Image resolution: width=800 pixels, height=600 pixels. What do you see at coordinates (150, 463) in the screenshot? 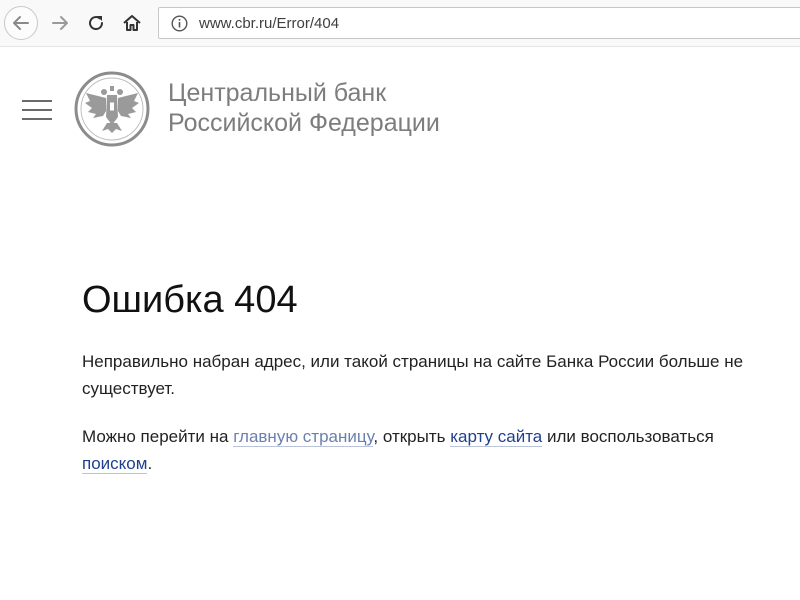
I see `hint-end-text: .` at bounding box center [150, 463].